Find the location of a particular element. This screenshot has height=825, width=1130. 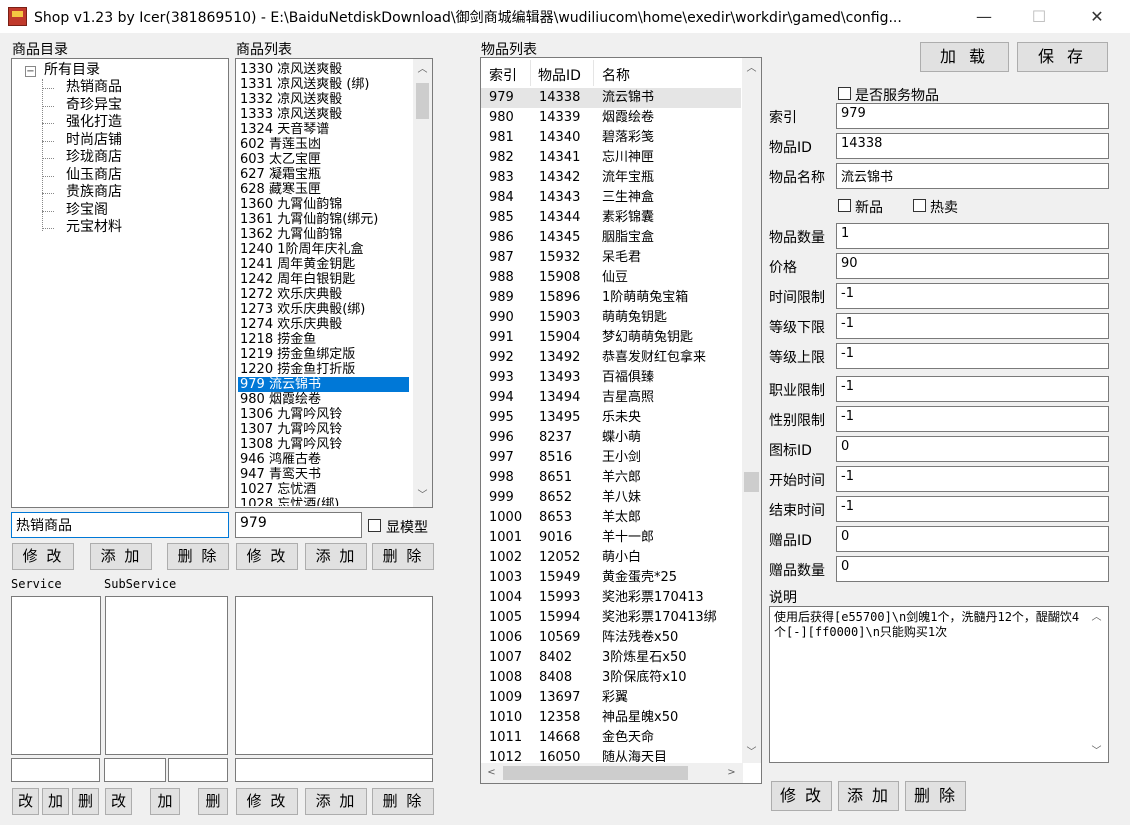

index-field: 979 is located at coordinates (972, 116).